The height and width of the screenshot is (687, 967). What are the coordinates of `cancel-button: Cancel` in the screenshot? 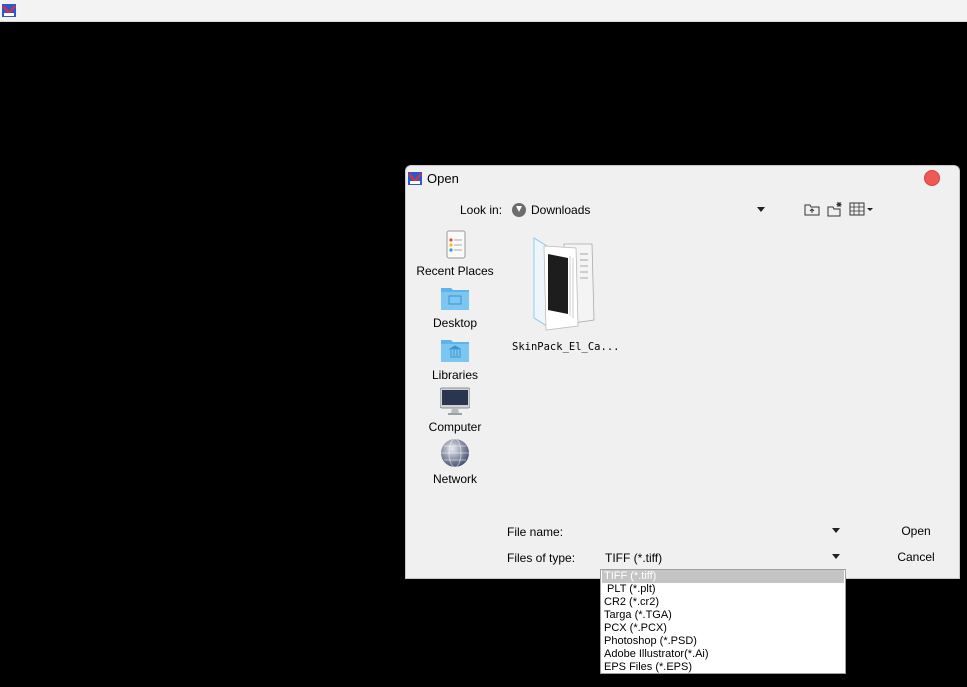 It's located at (916, 557).